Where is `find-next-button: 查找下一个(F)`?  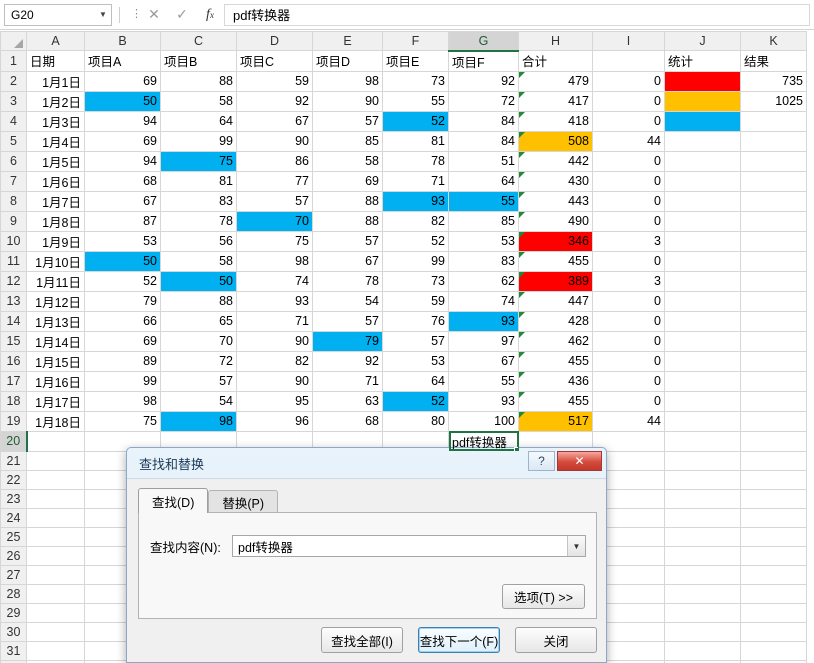
find-next-button: 查找下一个(F) is located at coordinates (459, 640).